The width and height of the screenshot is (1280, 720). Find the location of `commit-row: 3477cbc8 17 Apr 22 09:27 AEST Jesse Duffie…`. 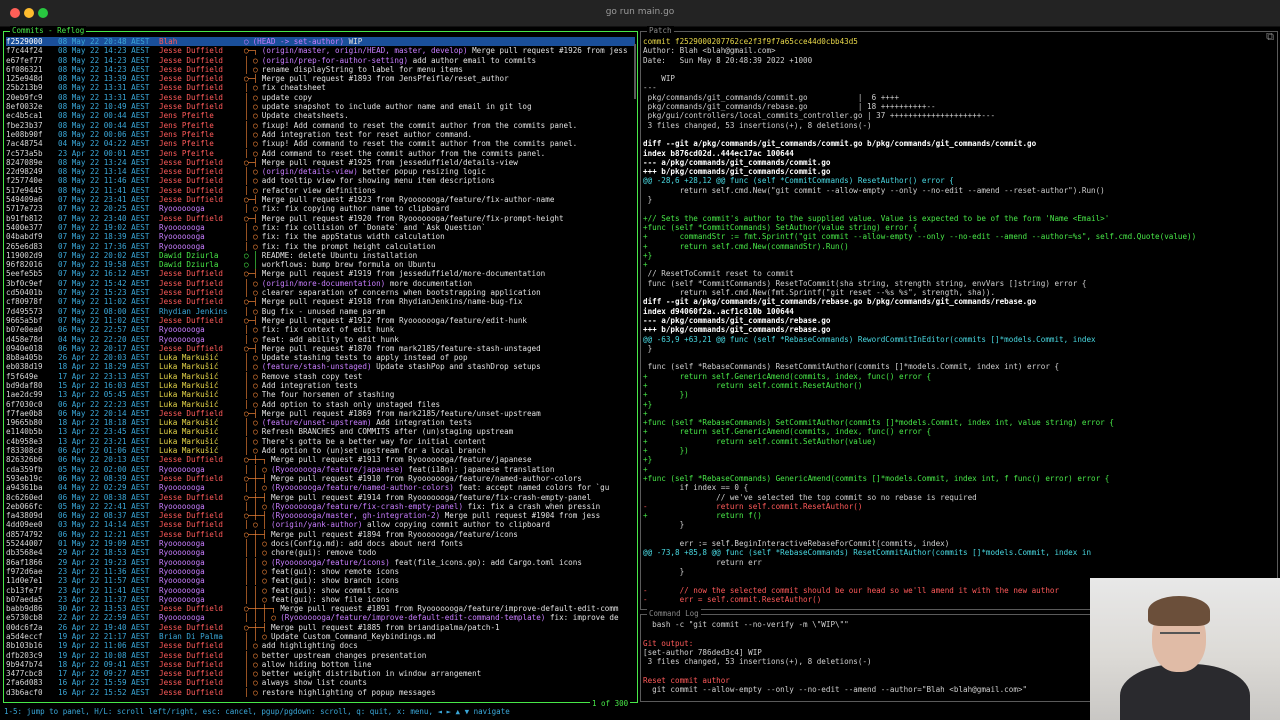

commit-row: 3477cbc8 17 Apr 22 09:27 AEST Jesse Duffie… is located at coordinates (320, 673).